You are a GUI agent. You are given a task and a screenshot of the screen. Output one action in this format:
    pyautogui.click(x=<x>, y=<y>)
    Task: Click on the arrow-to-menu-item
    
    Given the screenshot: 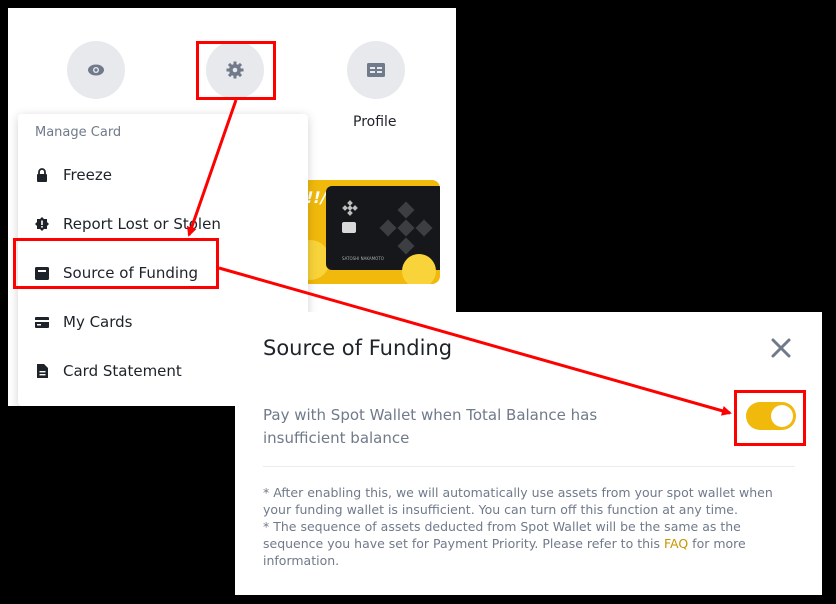 What is the action you would take?
    pyautogui.click(x=212, y=168)
    